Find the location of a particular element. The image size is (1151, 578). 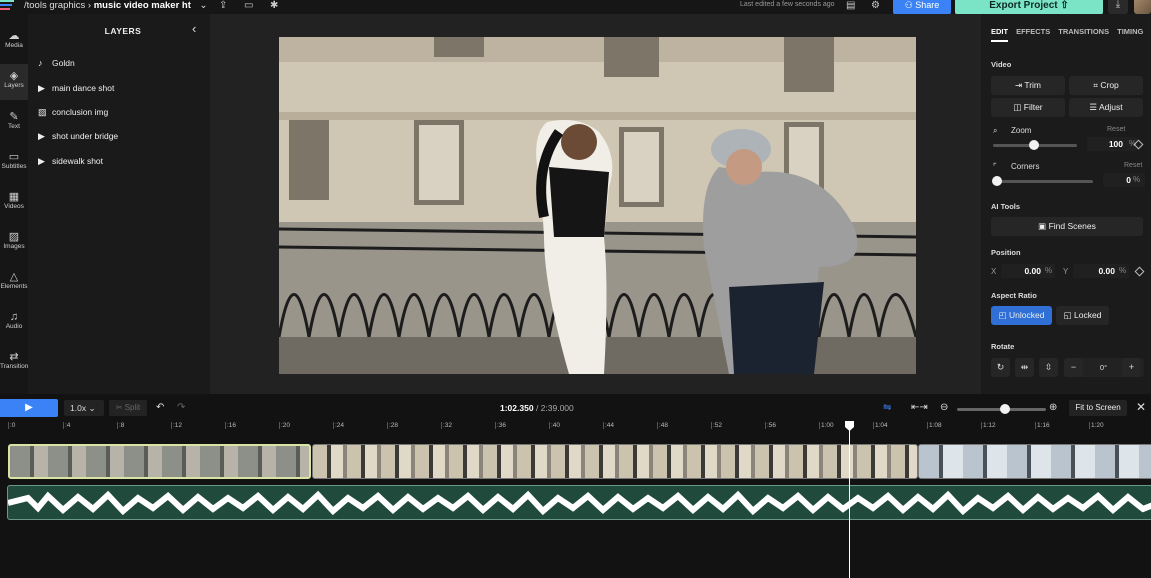

rail-item-videos: ▦ Videos is located at coordinates (14, 200).